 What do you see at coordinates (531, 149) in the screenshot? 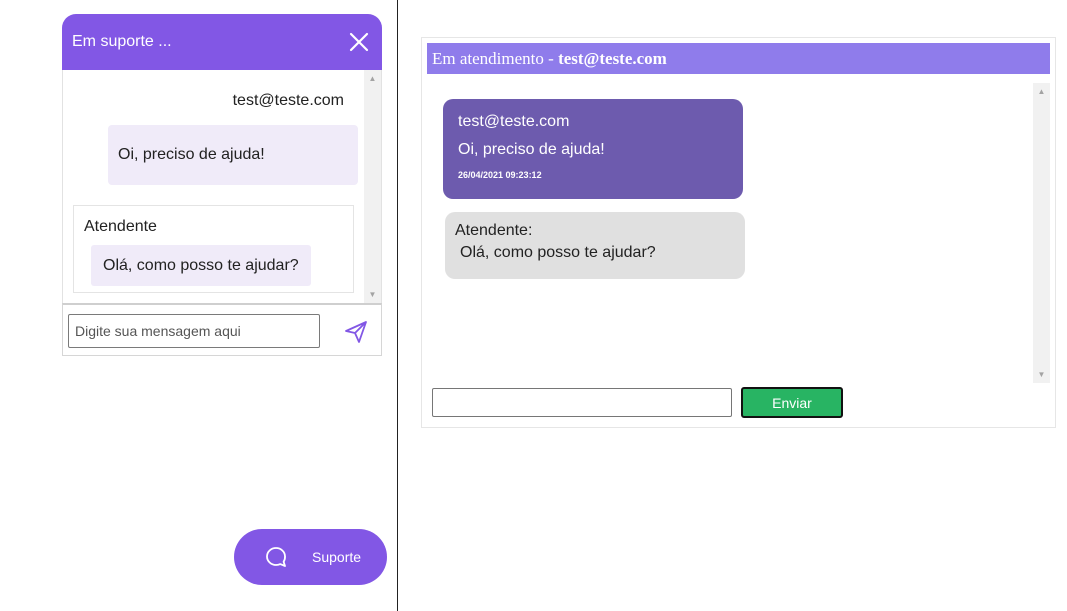
I see `panel-user-text: Oi, preciso de ajuda!` at bounding box center [531, 149].